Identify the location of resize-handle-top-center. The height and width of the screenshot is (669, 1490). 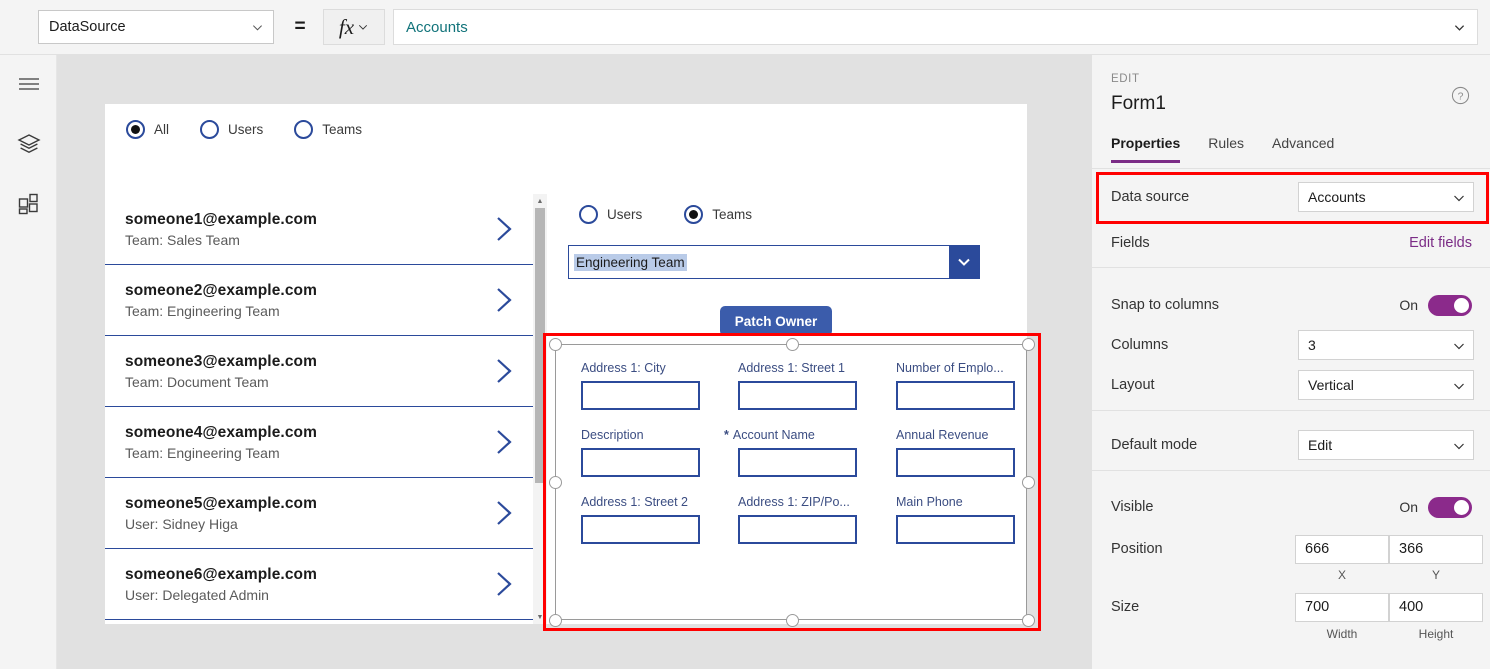
(792, 344).